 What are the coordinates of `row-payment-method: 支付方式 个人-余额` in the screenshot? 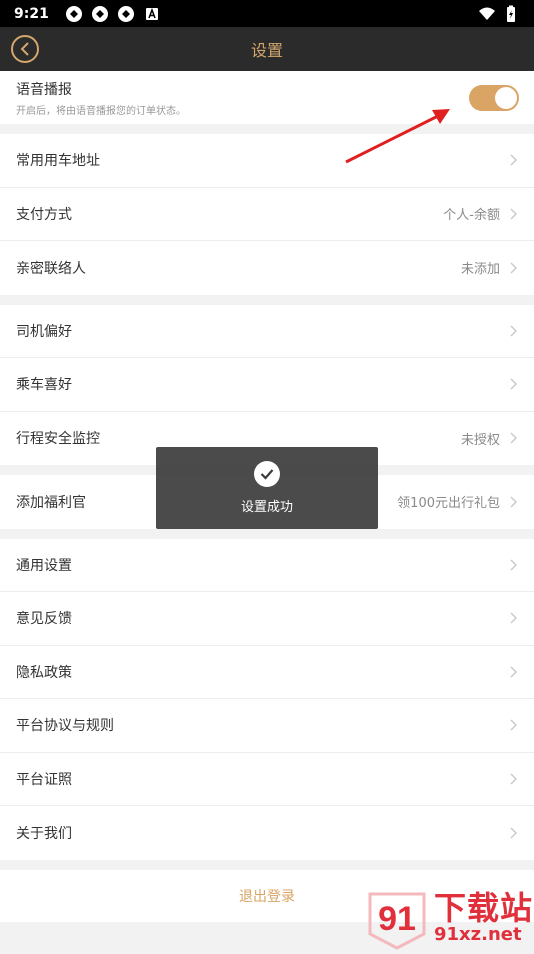 It's located at (267, 214).